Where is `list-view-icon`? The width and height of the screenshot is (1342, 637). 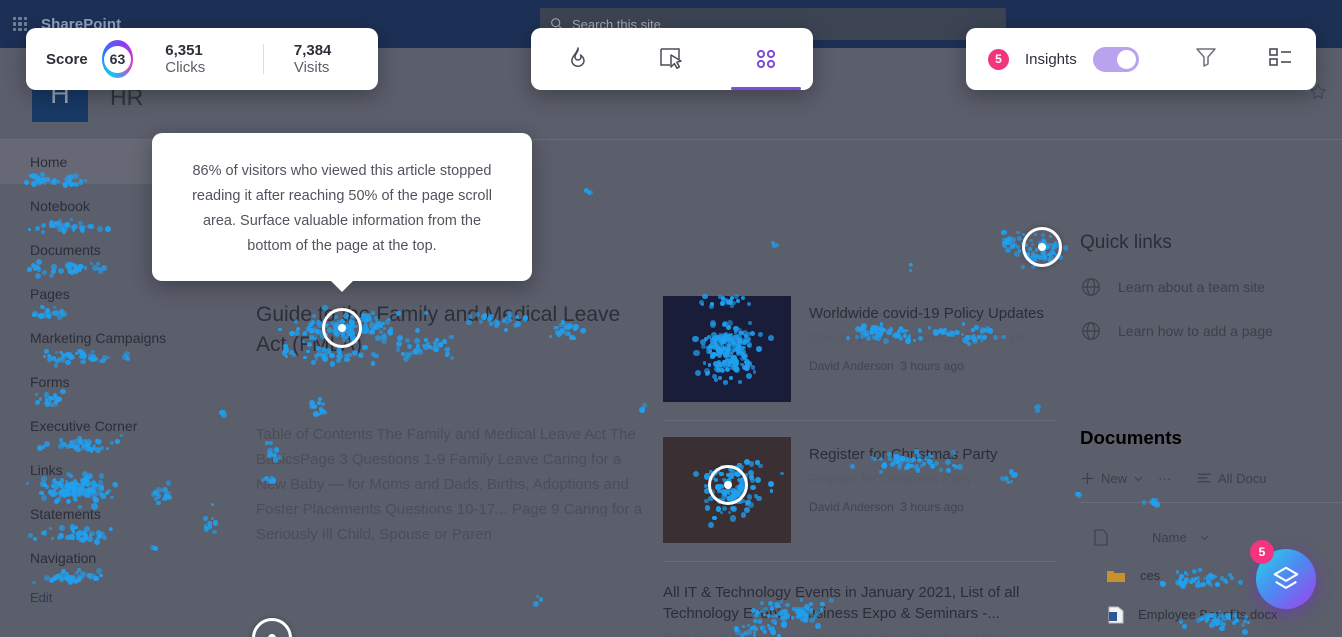 list-view-icon is located at coordinates (1204, 478).